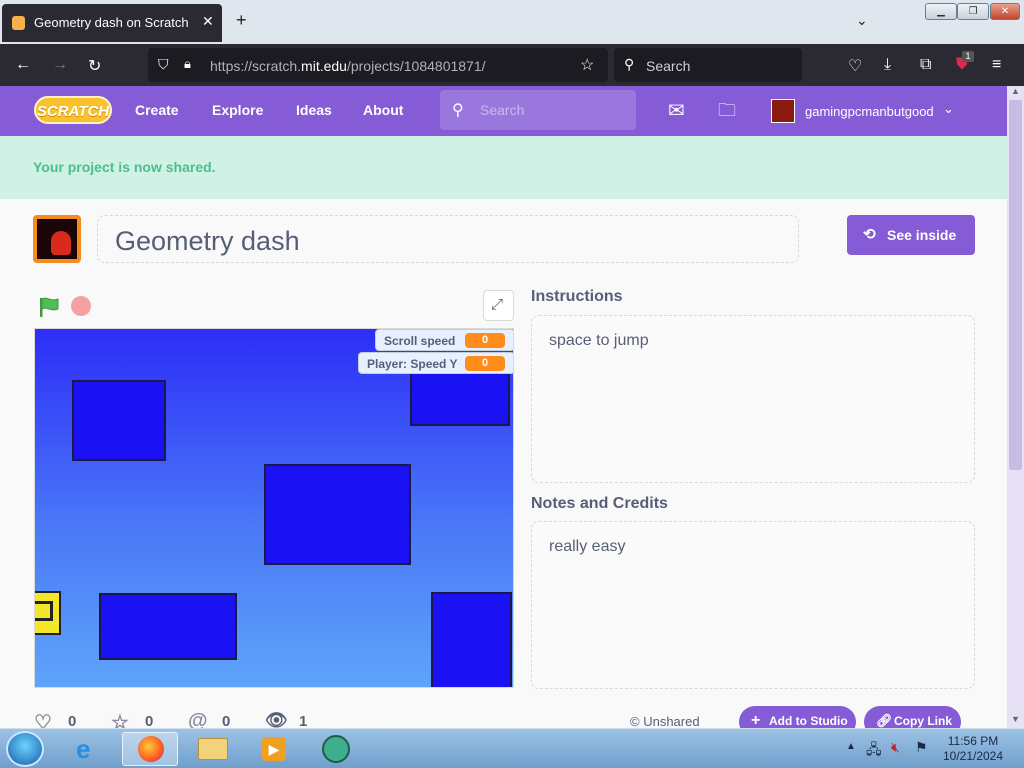 Image resolution: width=1024 pixels, height=768 pixels. What do you see at coordinates (922, 235) in the screenshot?
I see `see-inside-label: See inside` at bounding box center [922, 235].